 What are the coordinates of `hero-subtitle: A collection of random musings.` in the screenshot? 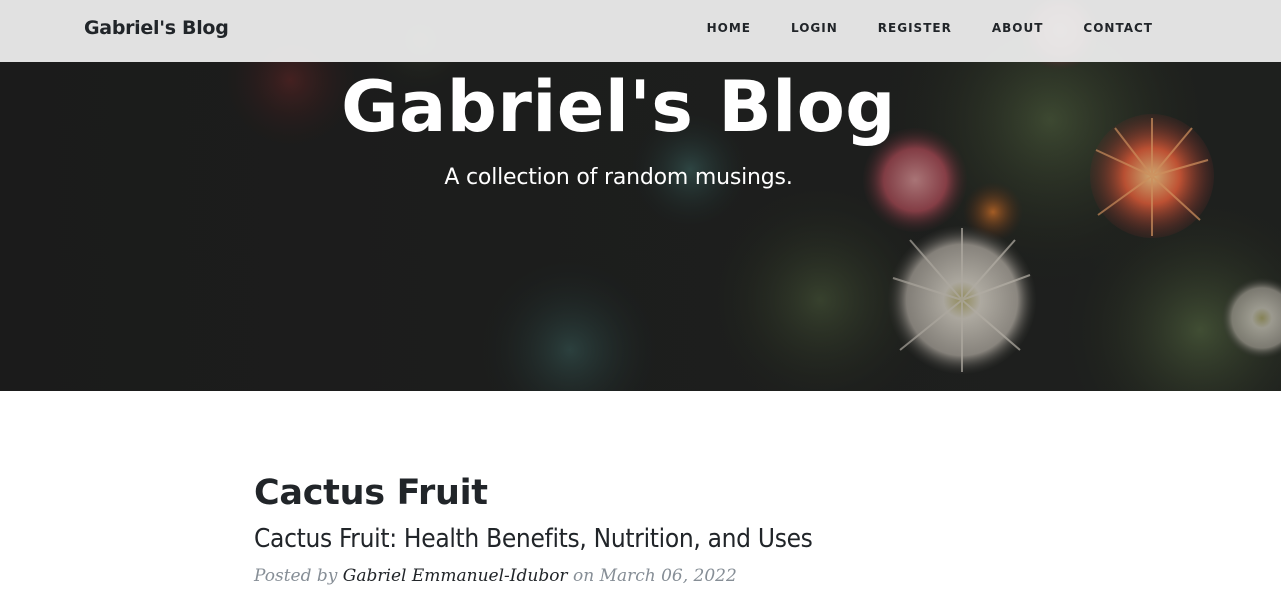 It's located at (618, 177).